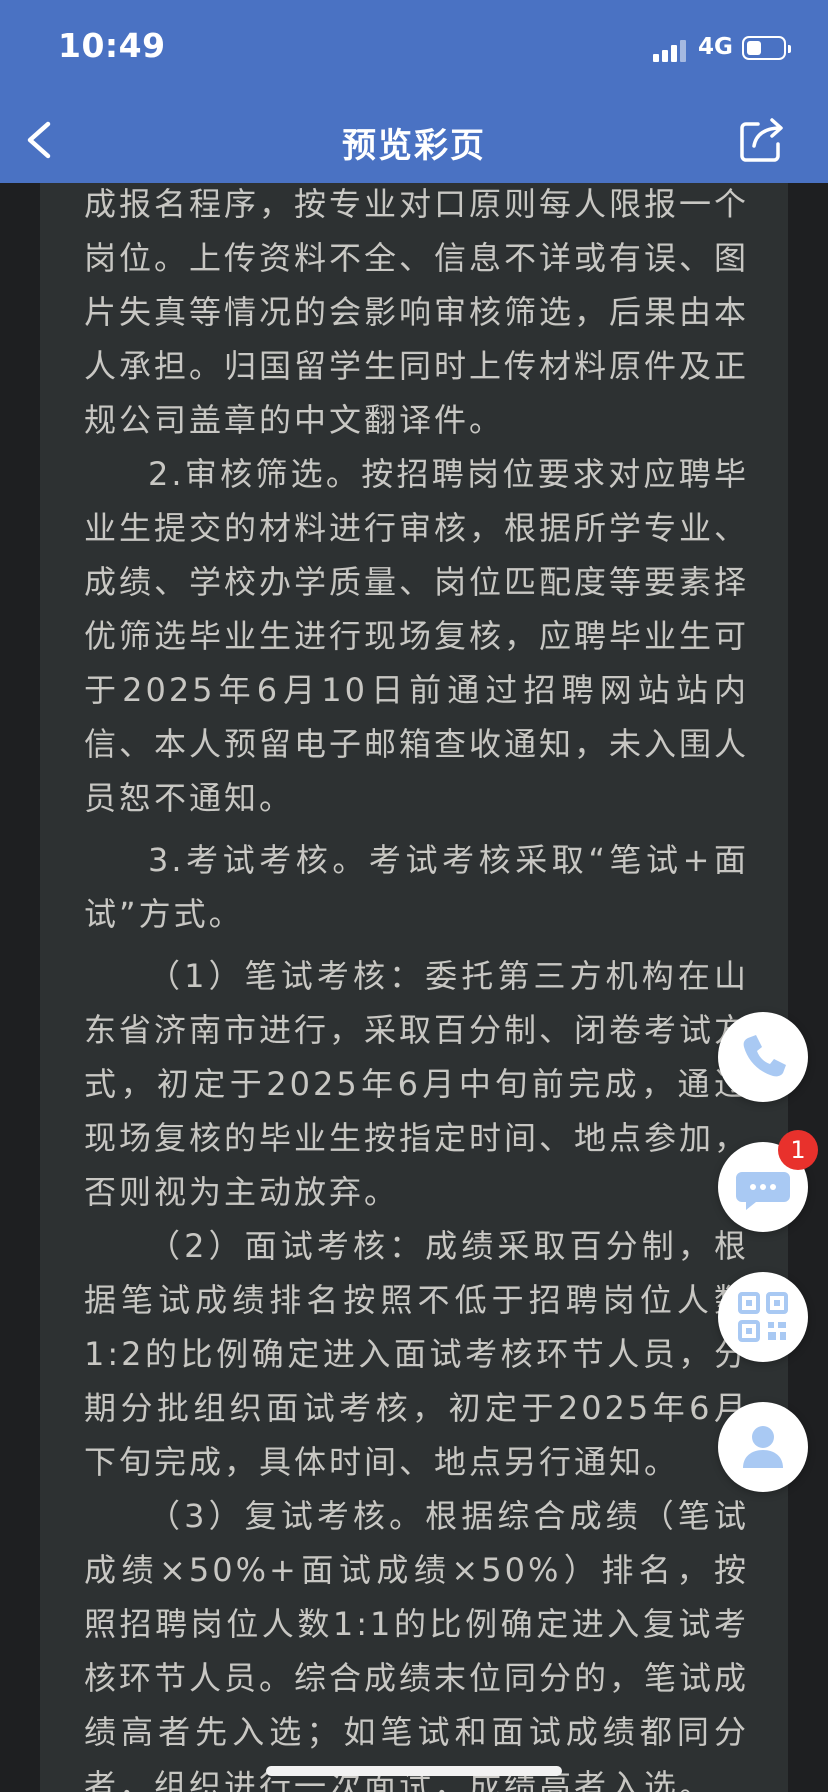  What do you see at coordinates (766, 48) in the screenshot?
I see `battery-icon` at bounding box center [766, 48].